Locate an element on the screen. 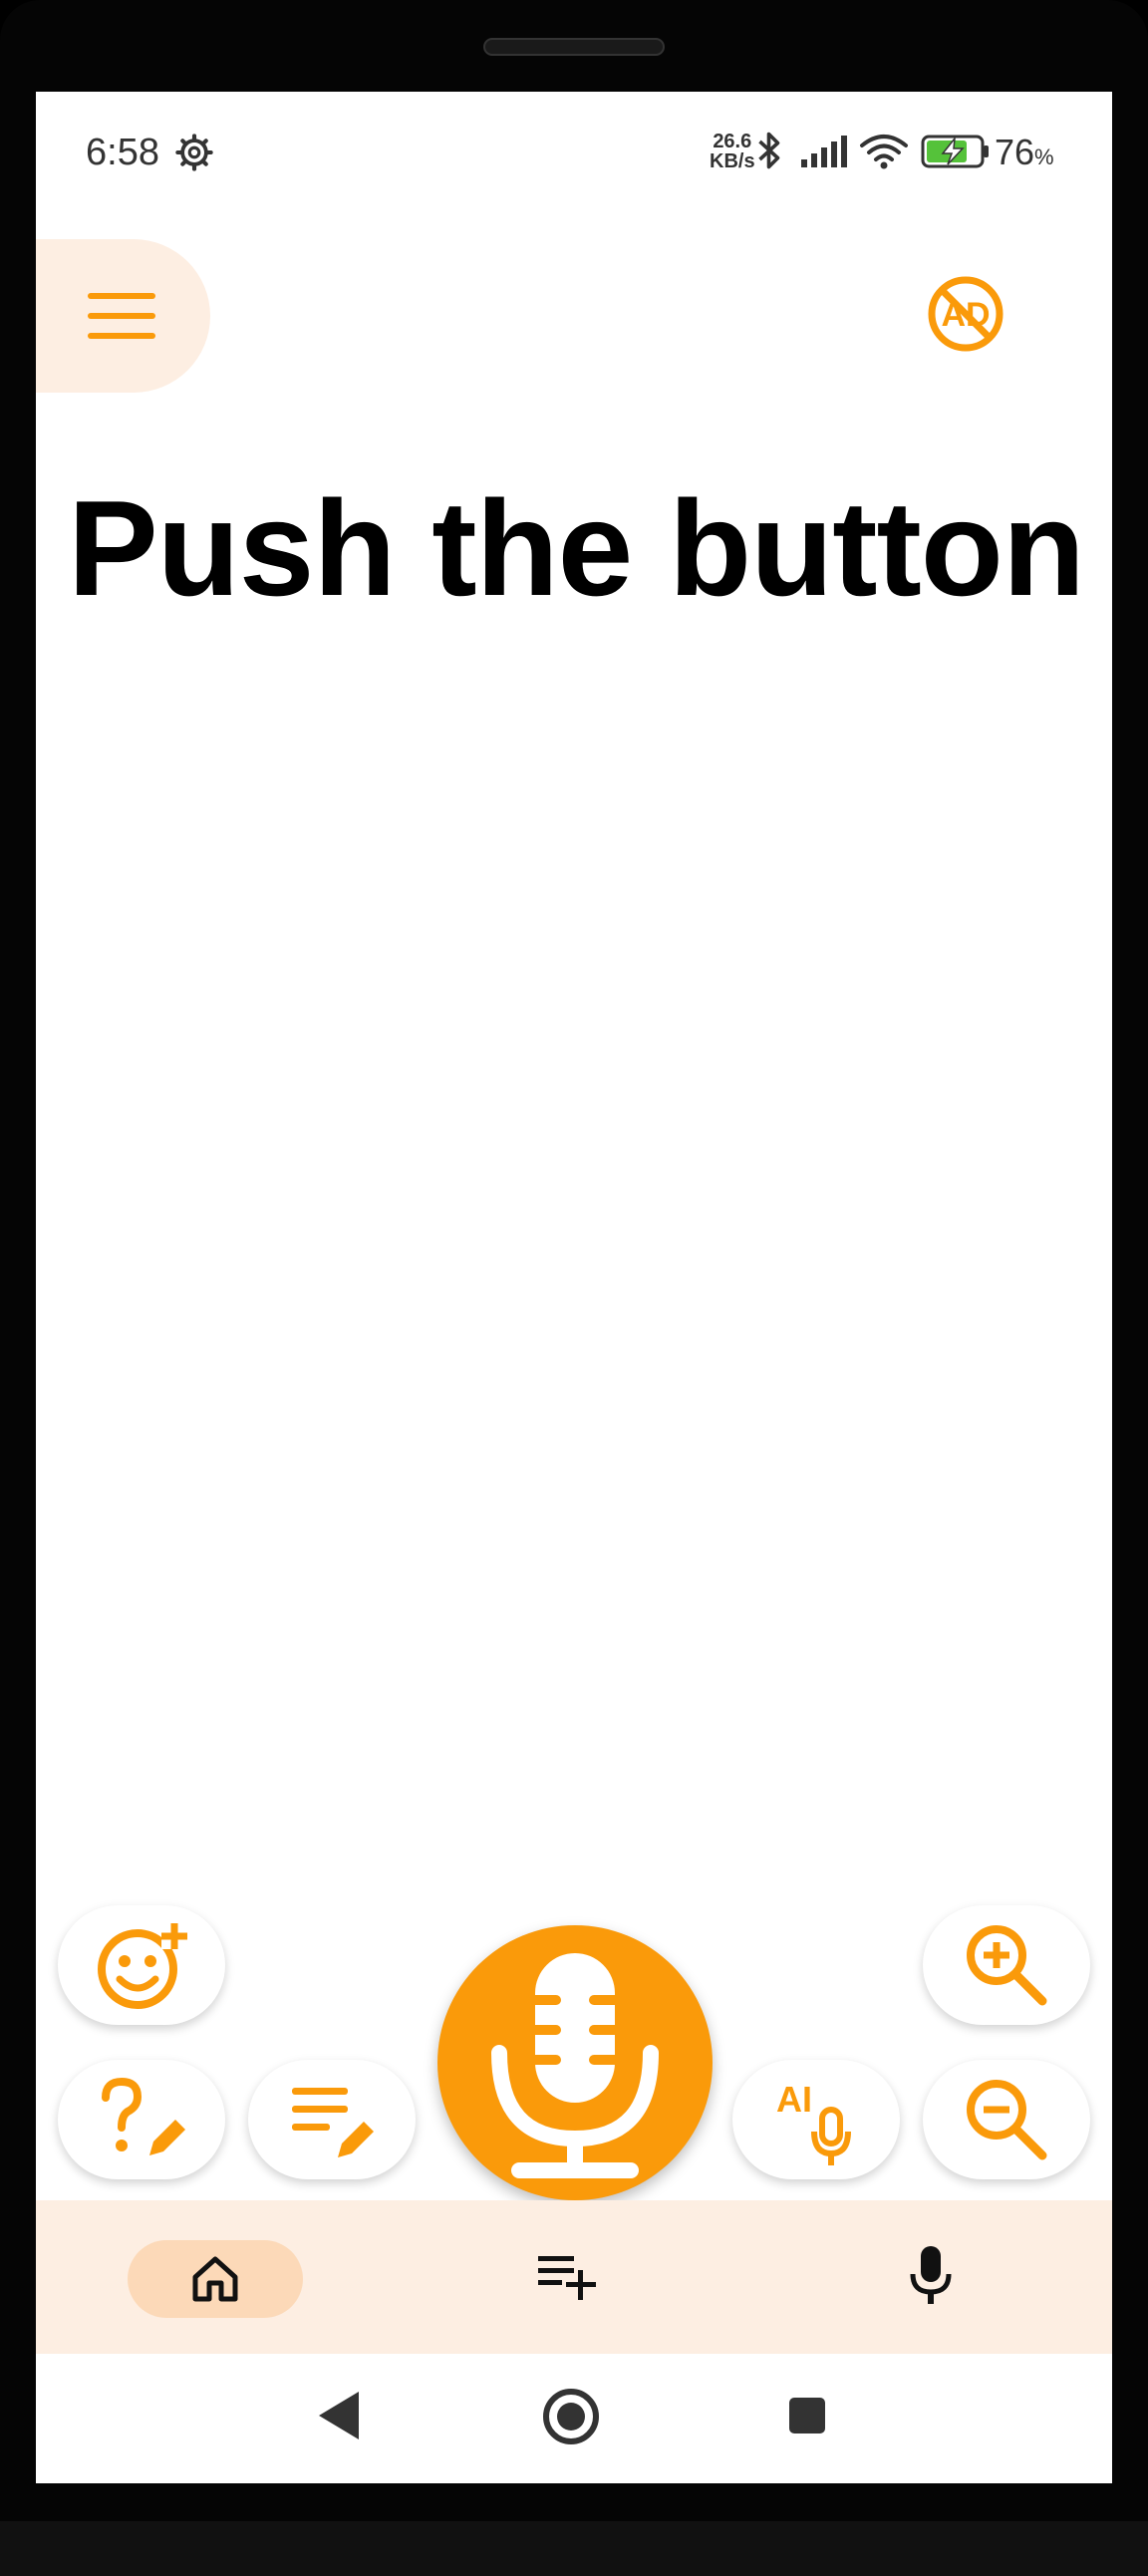 The width and height of the screenshot is (1148, 2576). hamburger-menu-icon is located at coordinates (121, 316).